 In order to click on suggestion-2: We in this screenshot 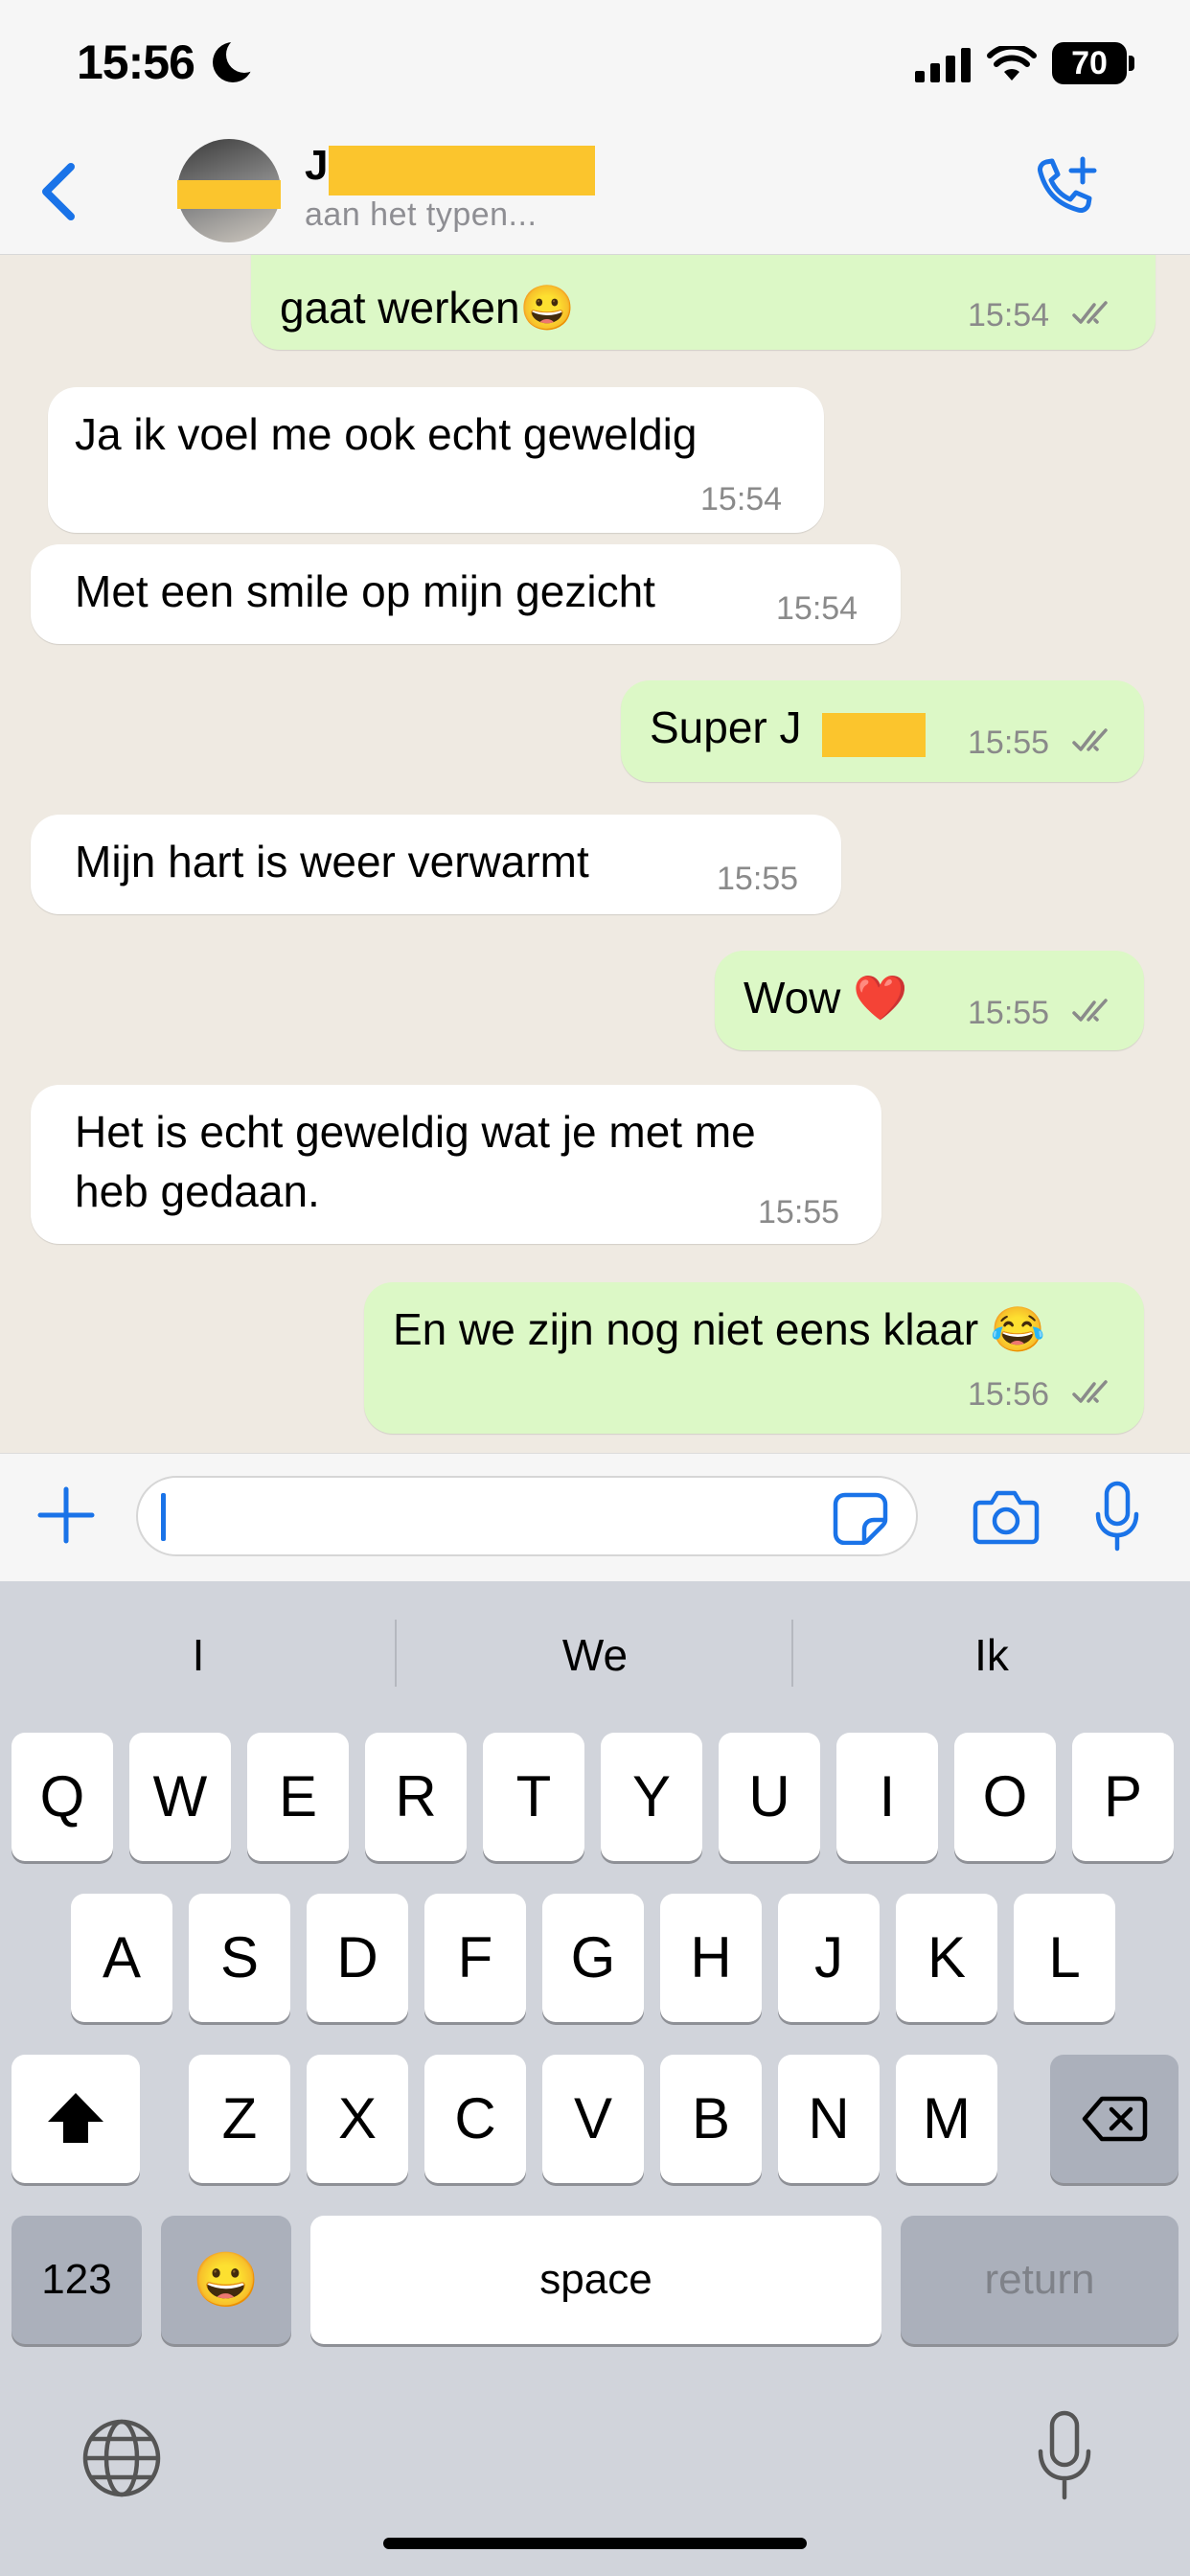, I will do `click(595, 1655)`.